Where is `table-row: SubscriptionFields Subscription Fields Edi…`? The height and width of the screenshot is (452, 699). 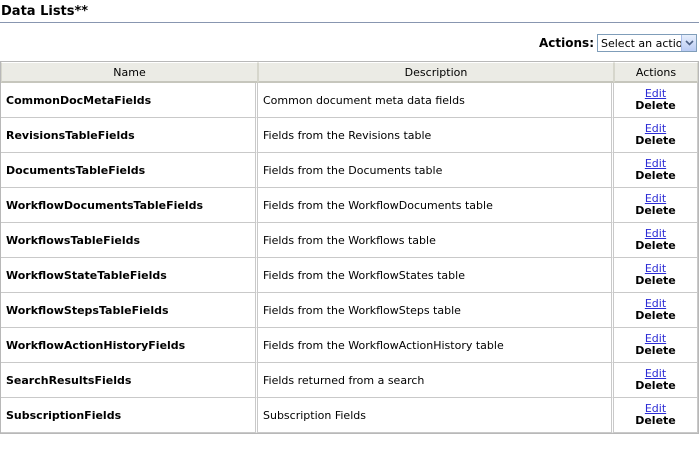
table-row: SubscriptionFields Subscription Fields Edi… is located at coordinates (349, 415).